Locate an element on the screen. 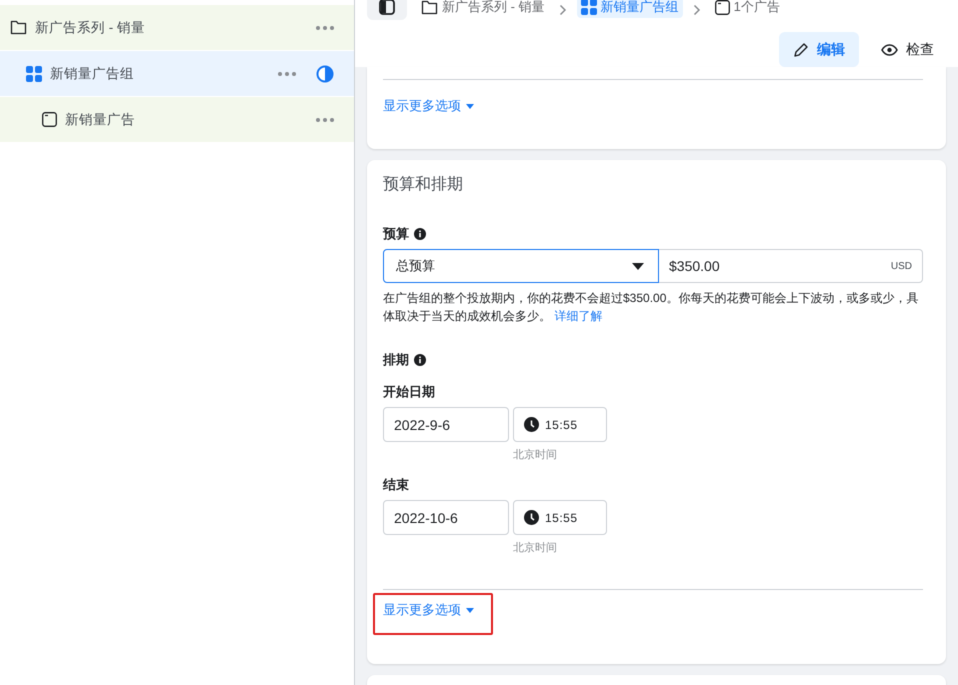  date-label: 结束 is located at coordinates (396, 485).